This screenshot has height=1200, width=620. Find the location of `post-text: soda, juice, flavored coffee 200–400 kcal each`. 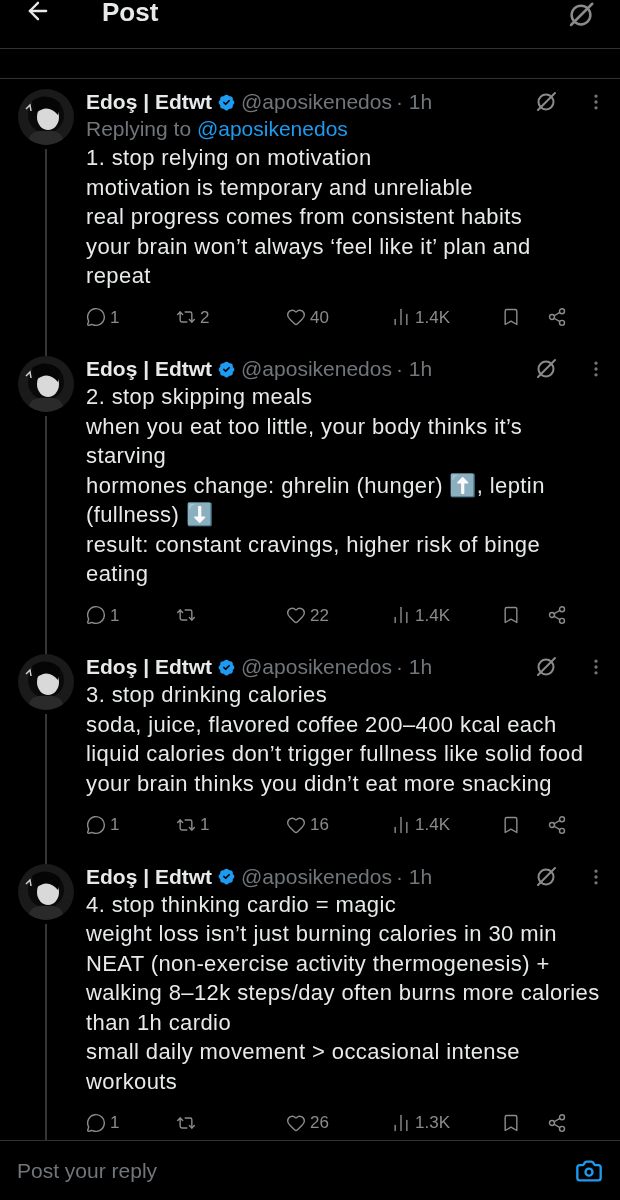

post-text: soda, juice, flavored coffee 200–400 kcal each is located at coordinates (322, 724).